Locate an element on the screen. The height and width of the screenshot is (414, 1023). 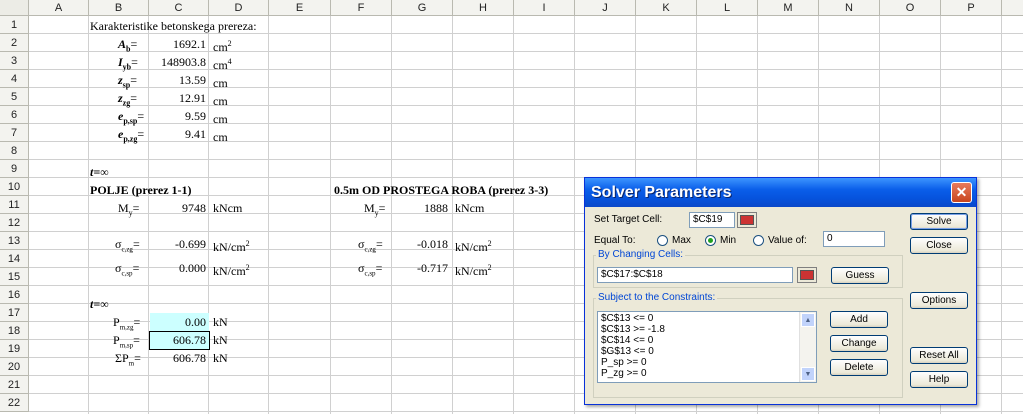
row-header: 22 is located at coordinates (14, 403).